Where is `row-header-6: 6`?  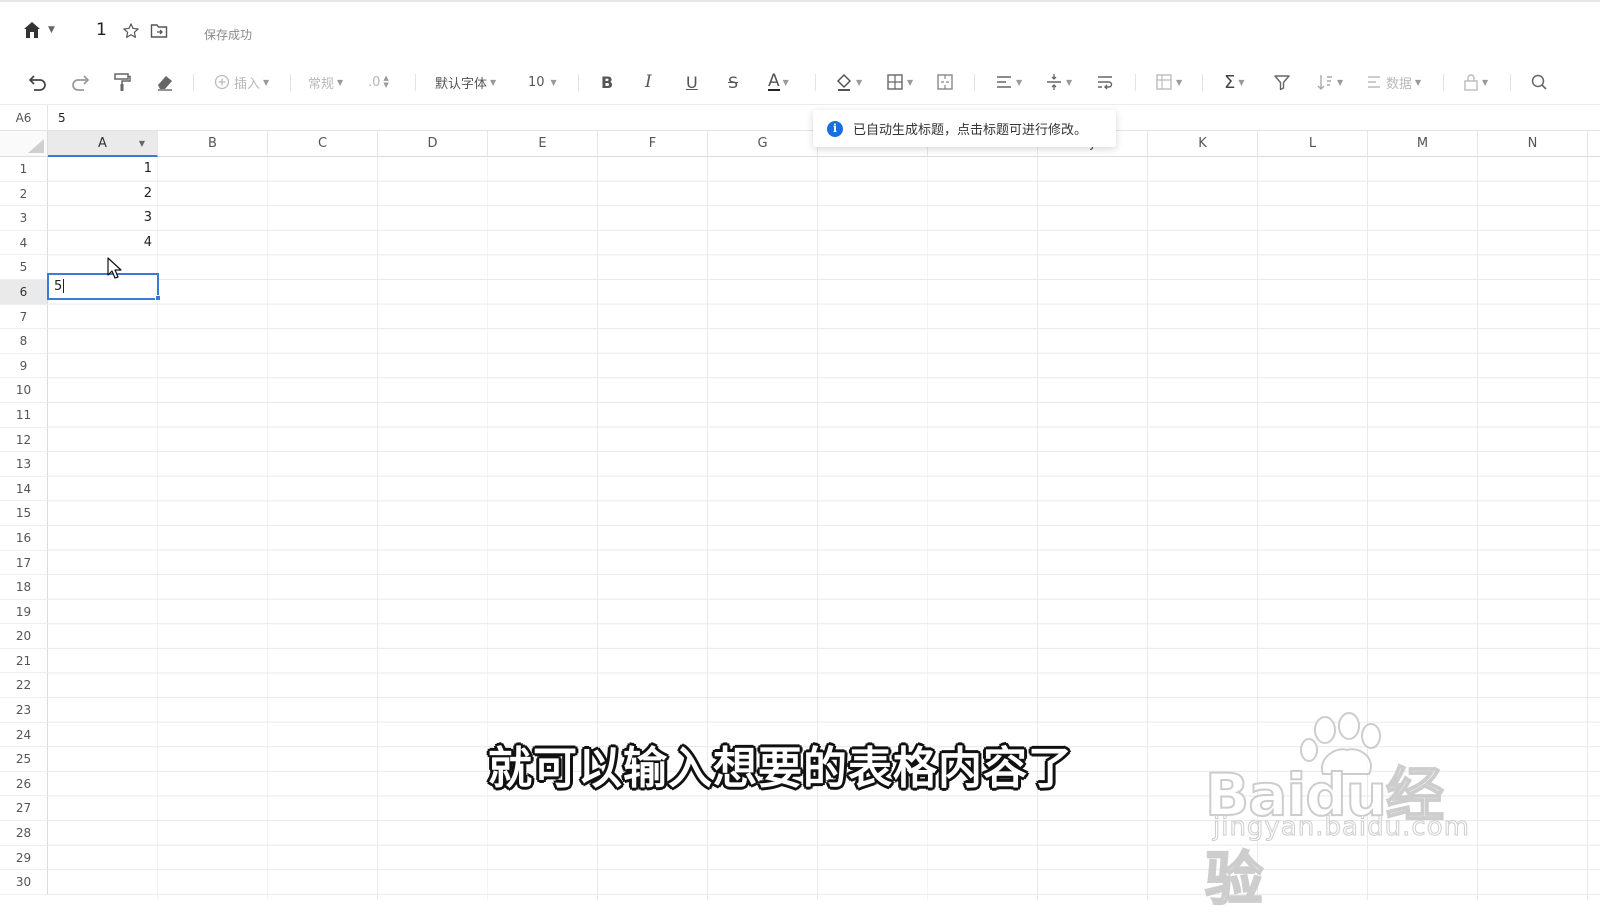 row-header-6: 6 is located at coordinates (24, 292).